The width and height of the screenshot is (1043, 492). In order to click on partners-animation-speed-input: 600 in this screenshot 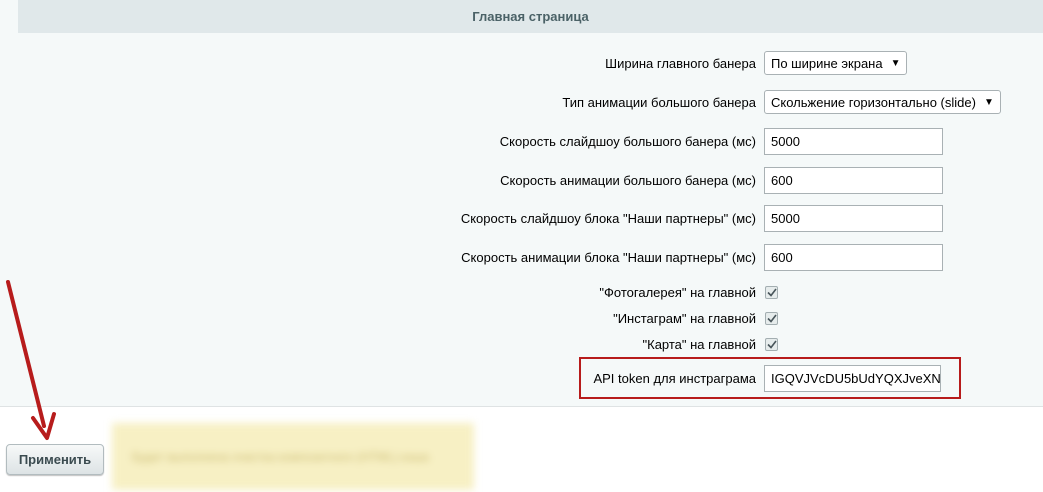, I will do `click(853, 257)`.